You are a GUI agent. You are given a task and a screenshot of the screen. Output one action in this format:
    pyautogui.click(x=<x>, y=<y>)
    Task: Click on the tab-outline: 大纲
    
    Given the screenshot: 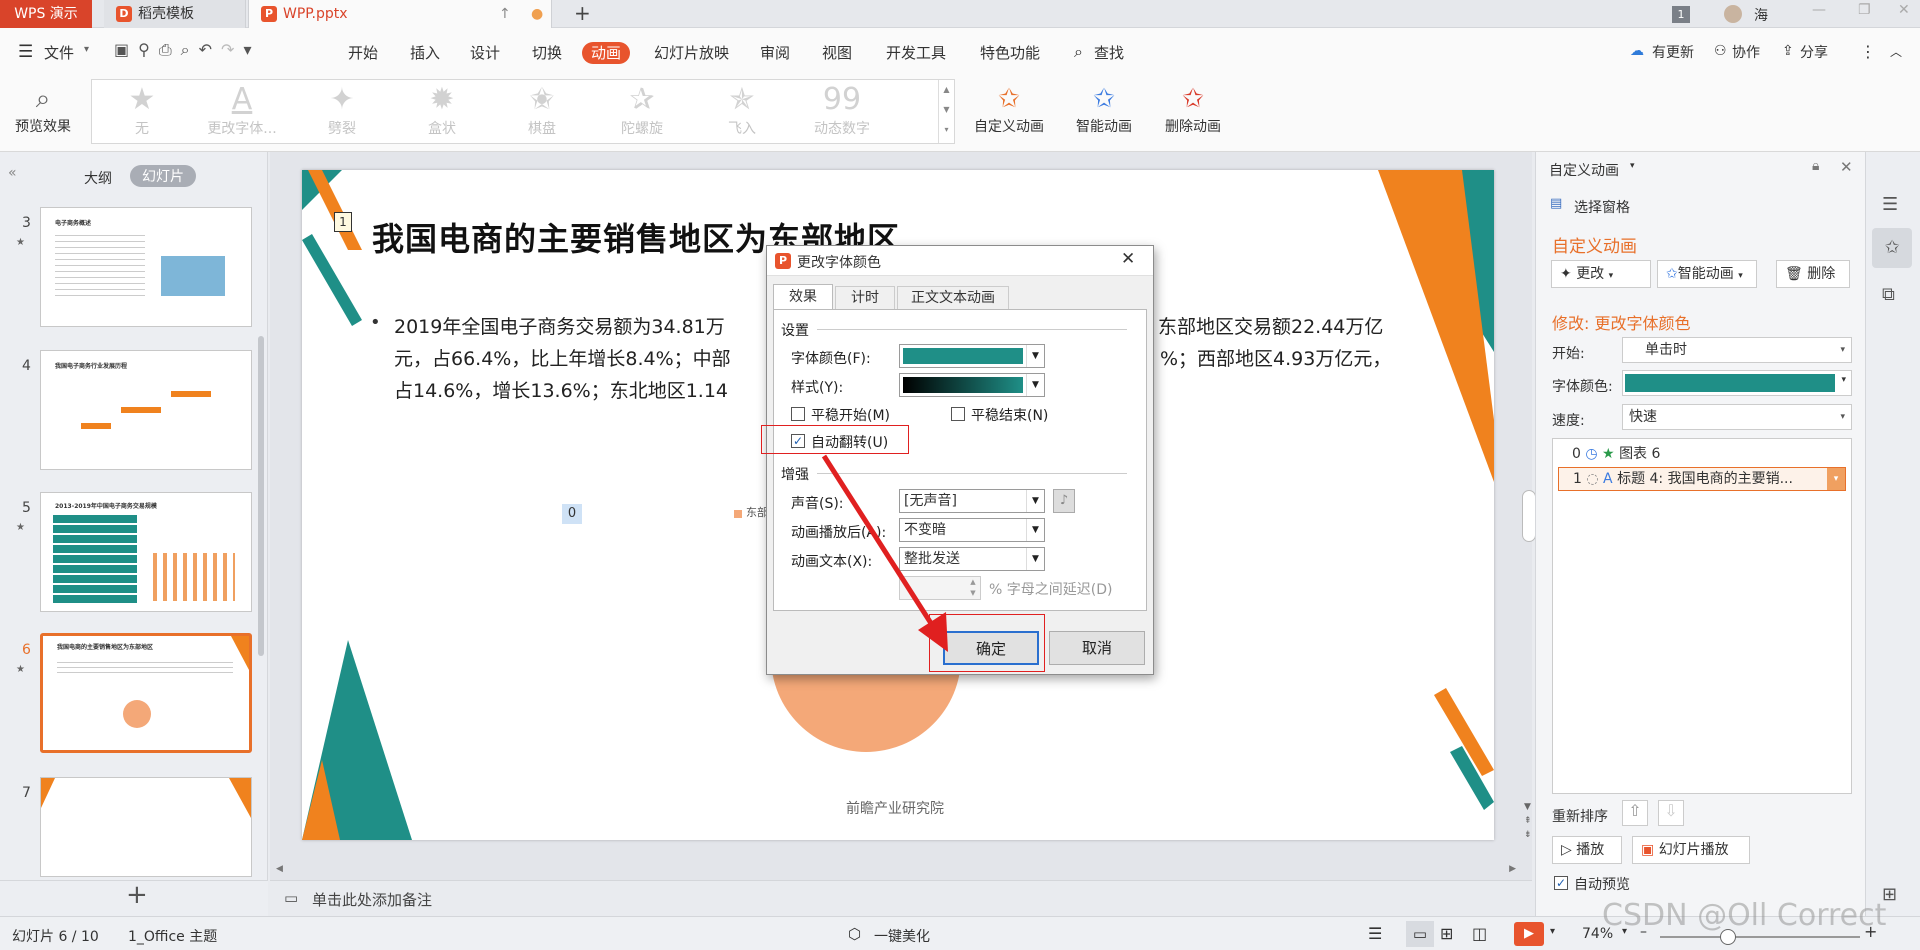 What is the action you would take?
    pyautogui.click(x=98, y=178)
    